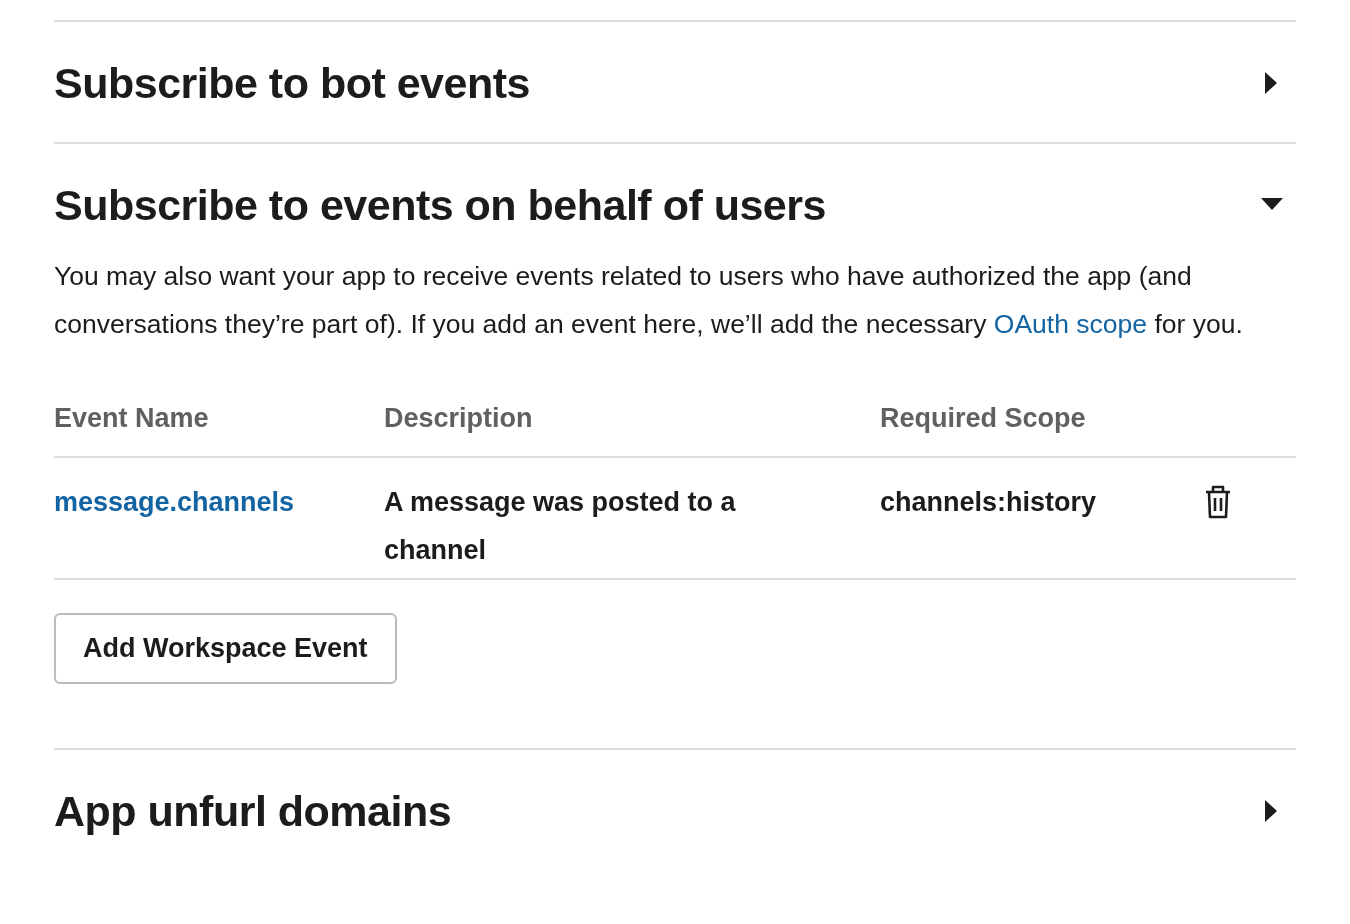 This screenshot has width=1350, height=924. I want to click on add-event-button: Add Workspace Event, so click(225, 648).